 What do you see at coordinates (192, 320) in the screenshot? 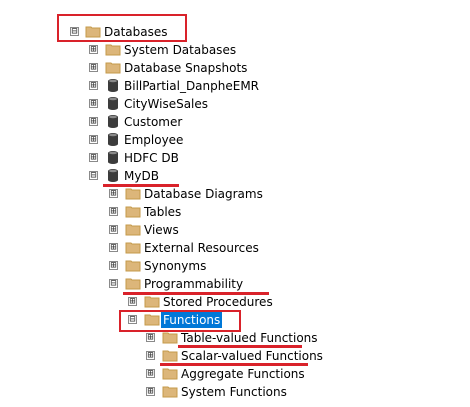
I see `tree-node-label-selected: Functions` at bounding box center [192, 320].